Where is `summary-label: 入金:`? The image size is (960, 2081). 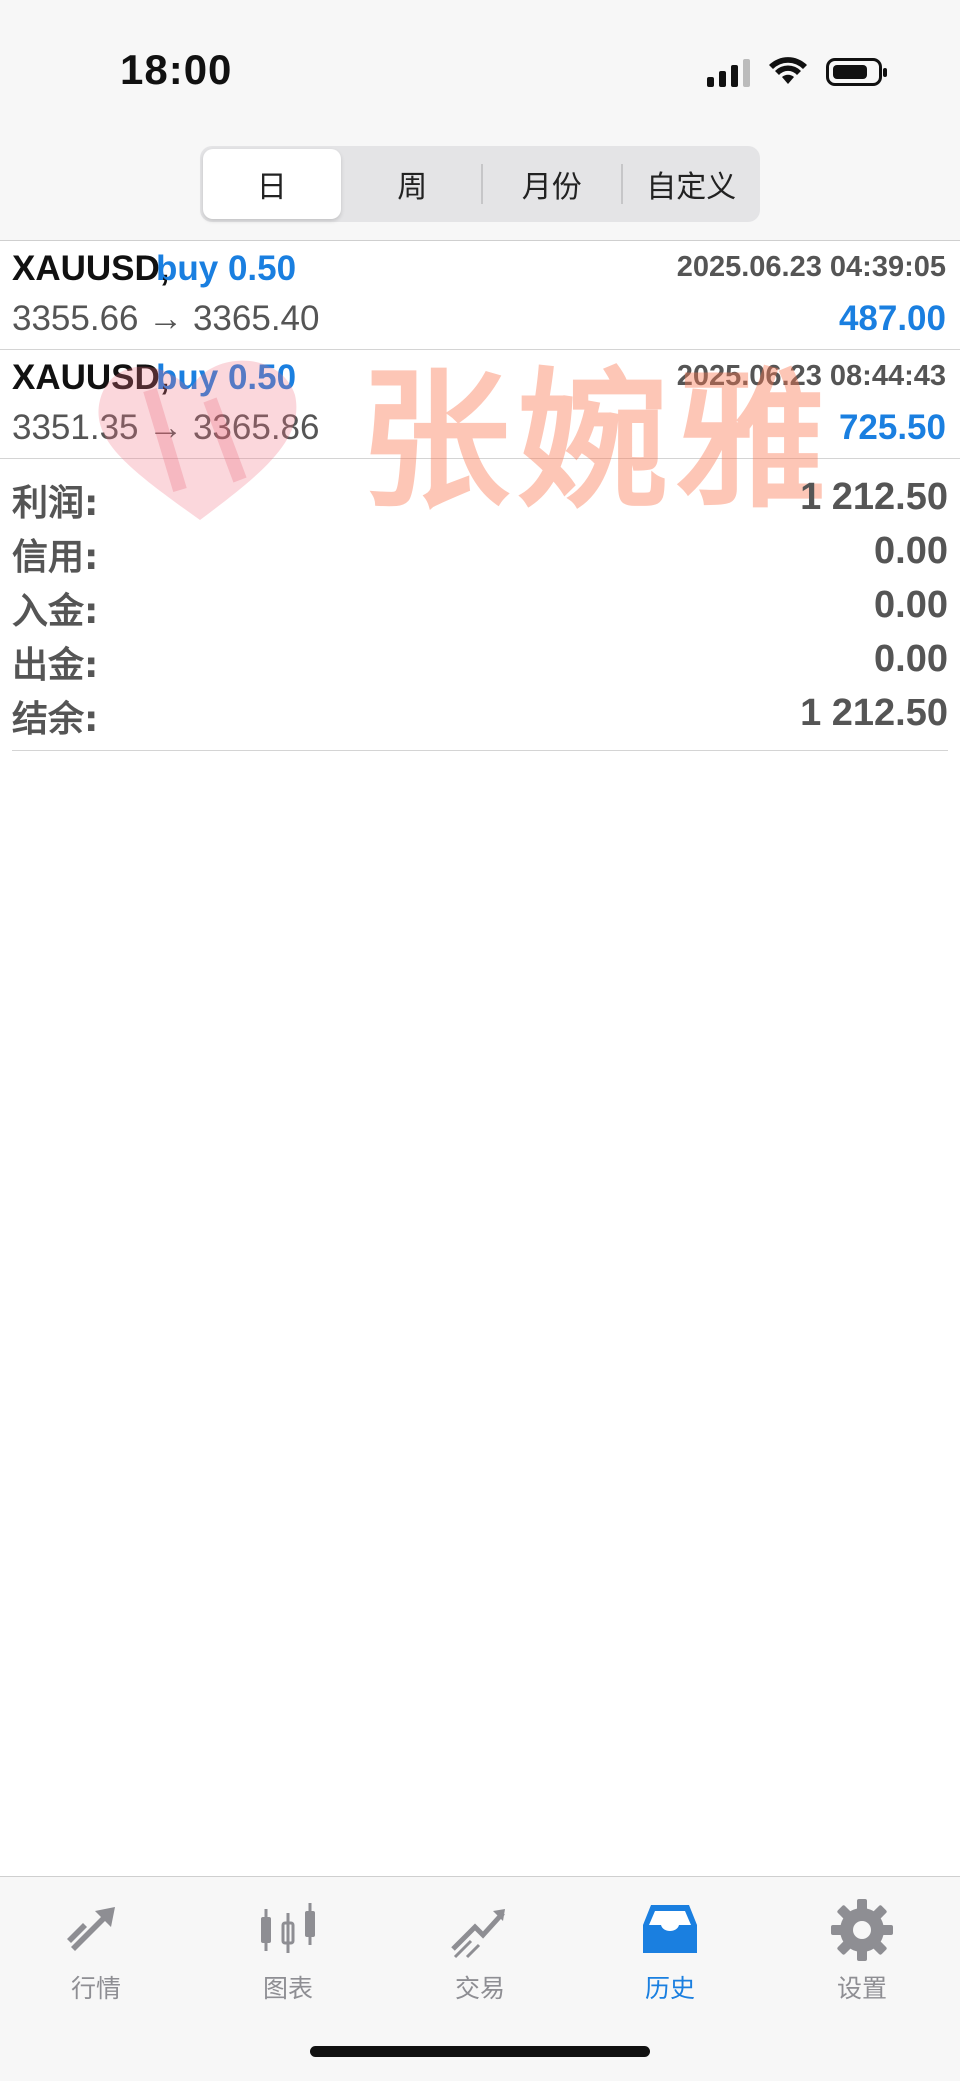 summary-label: 入金: is located at coordinates (55, 611).